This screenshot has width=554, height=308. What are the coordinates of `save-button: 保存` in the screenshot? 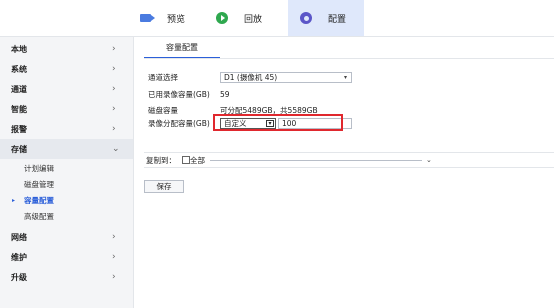 It's located at (164, 186).